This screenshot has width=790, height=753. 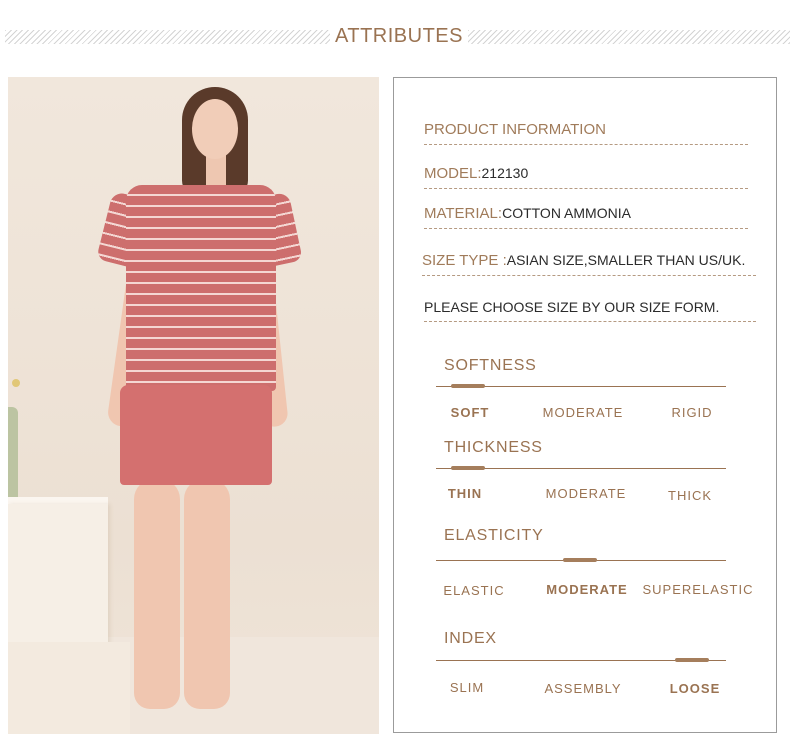 I want to click on softness-option-rigid: RIGID, so click(x=692, y=412).